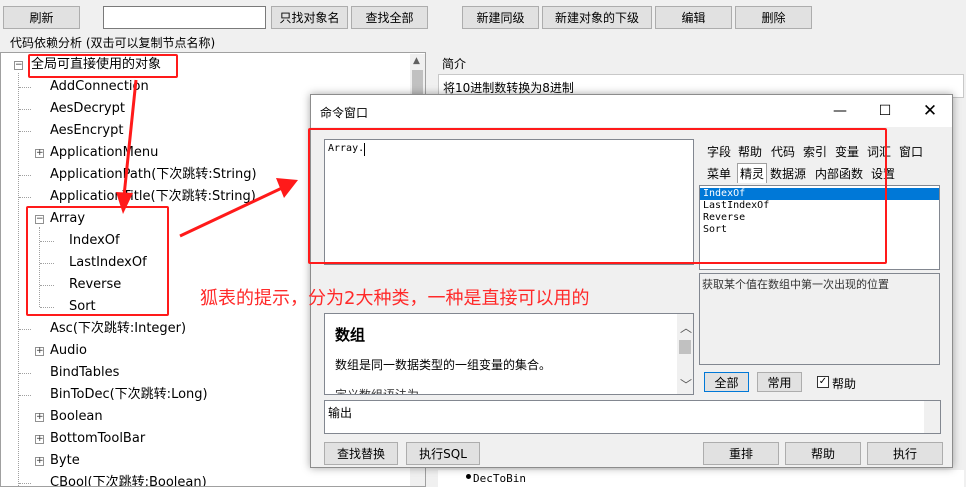  I want to click on new-child-button: 新建对象的下级, so click(597, 17).